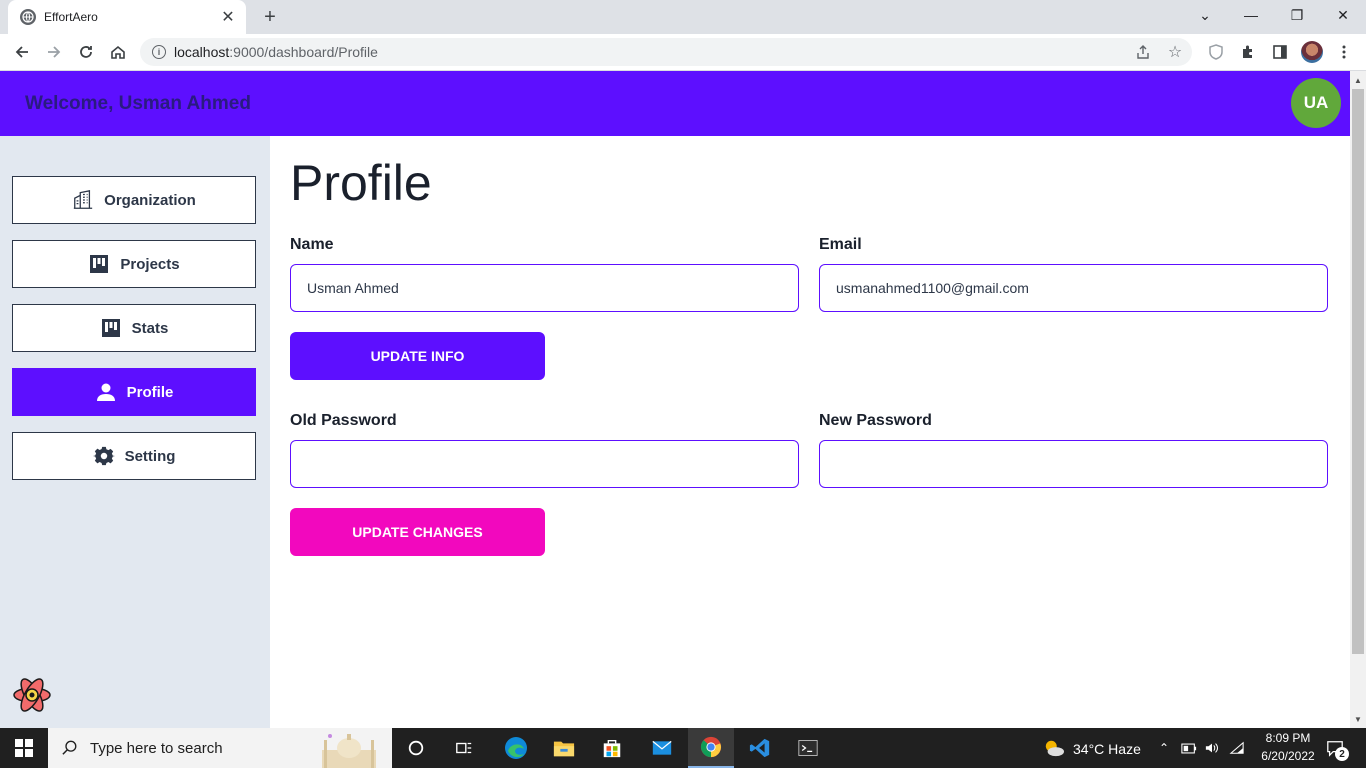 The height and width of the screenshot is (768, 1366). I want to click on sidebar-item-stats: Stats, so click(134, 328).